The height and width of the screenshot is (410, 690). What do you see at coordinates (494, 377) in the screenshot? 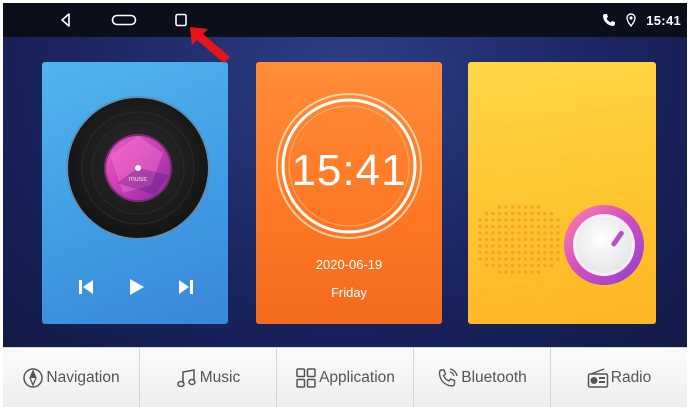
I see `dock-label-bluetooth: Bluetooth` at bounding box center [494, 377].